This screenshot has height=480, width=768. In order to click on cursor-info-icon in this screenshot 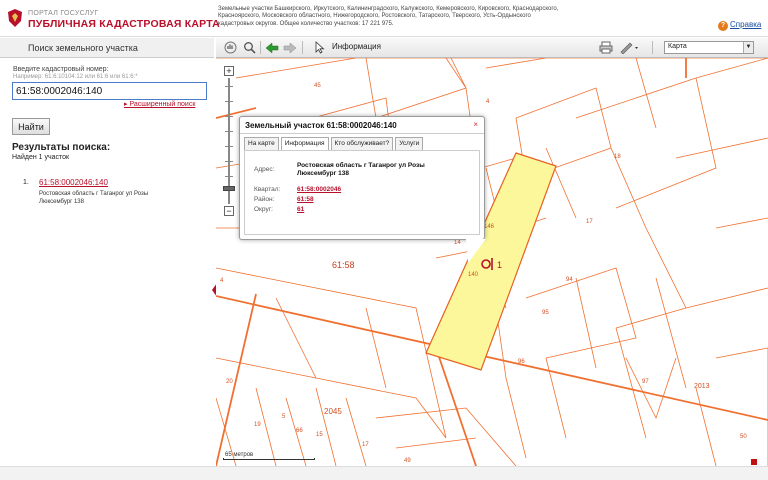, I will do `click(320, 47)`.